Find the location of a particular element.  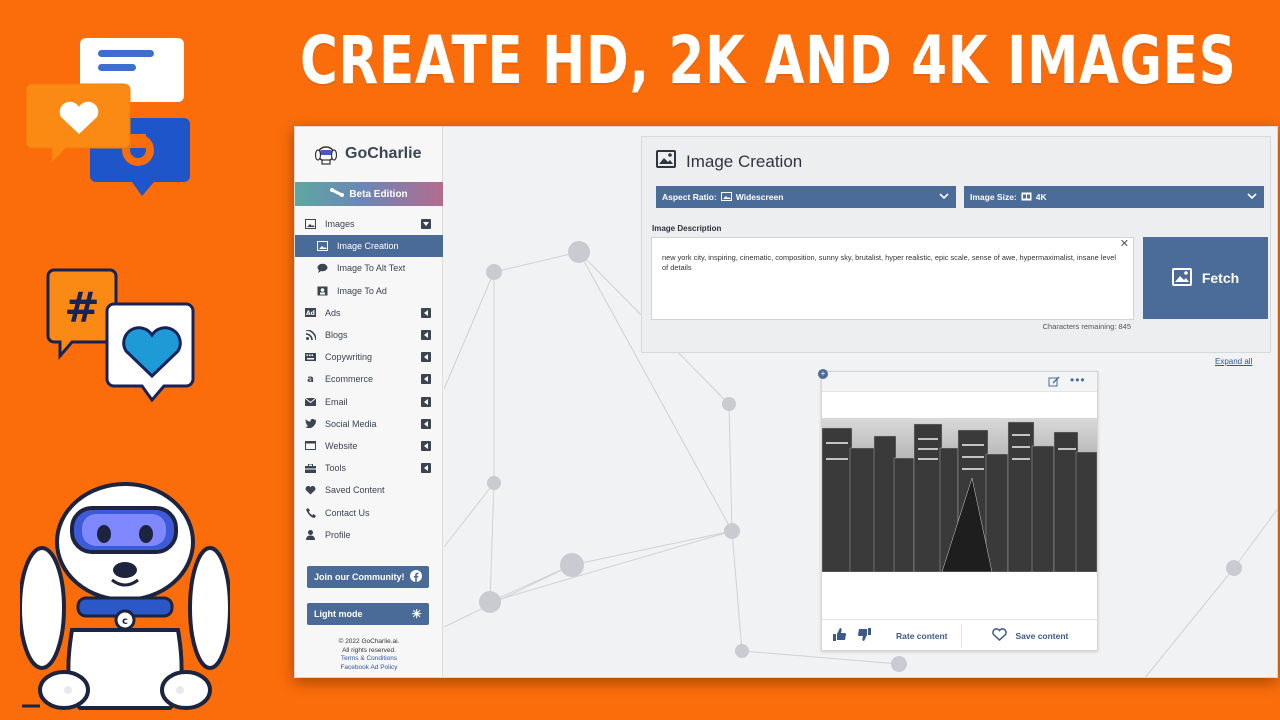

characters-remaining: Characters remaining: 845 is located at coordinates (1086, 326).